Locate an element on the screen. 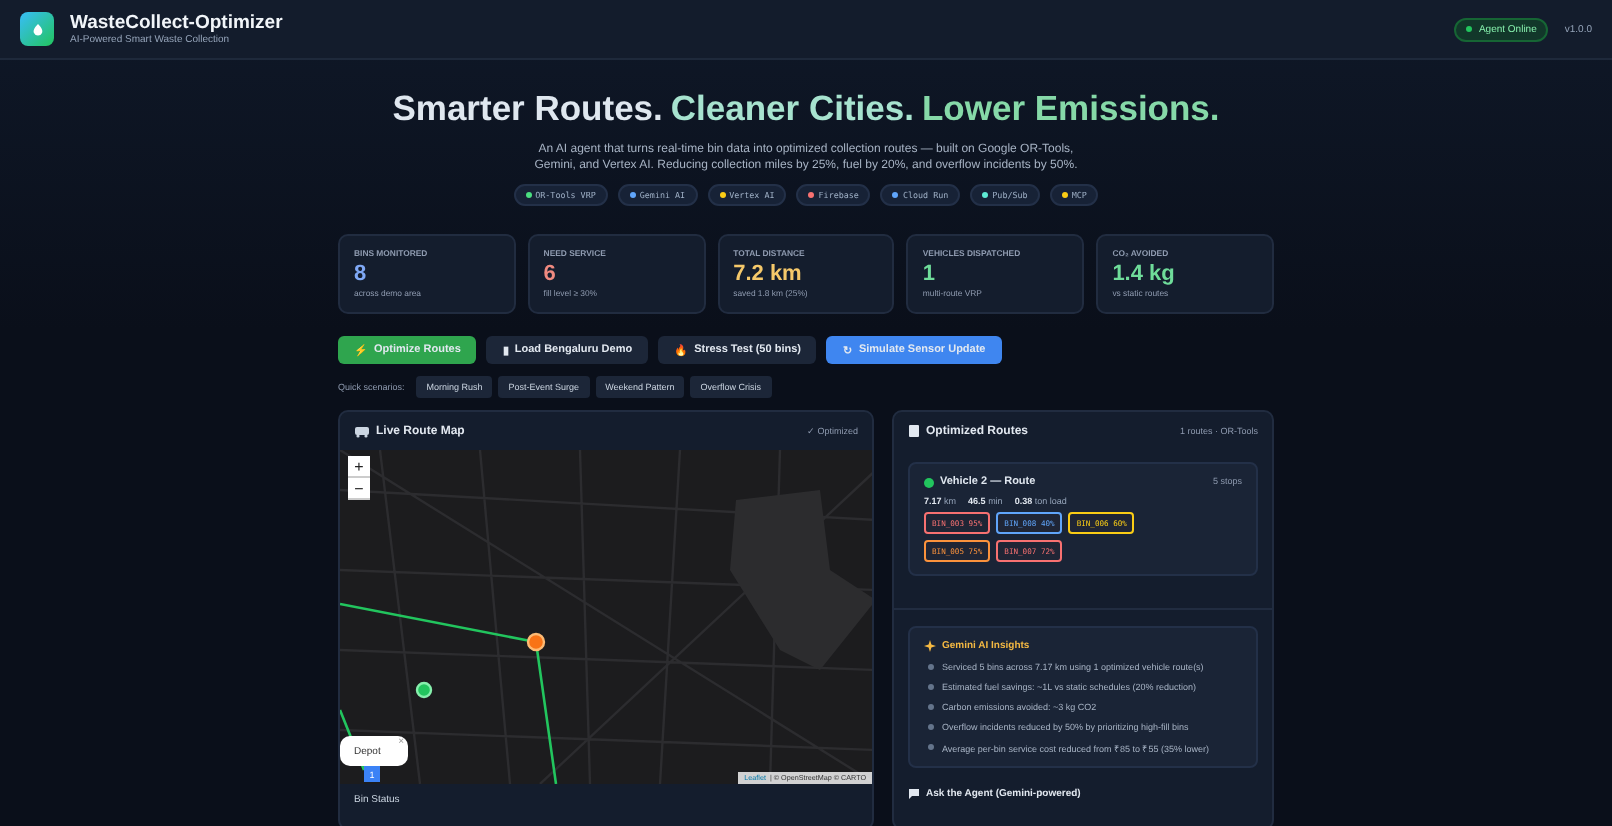  stat-value: 1.4 kg is located at coordinates (1144, 274).